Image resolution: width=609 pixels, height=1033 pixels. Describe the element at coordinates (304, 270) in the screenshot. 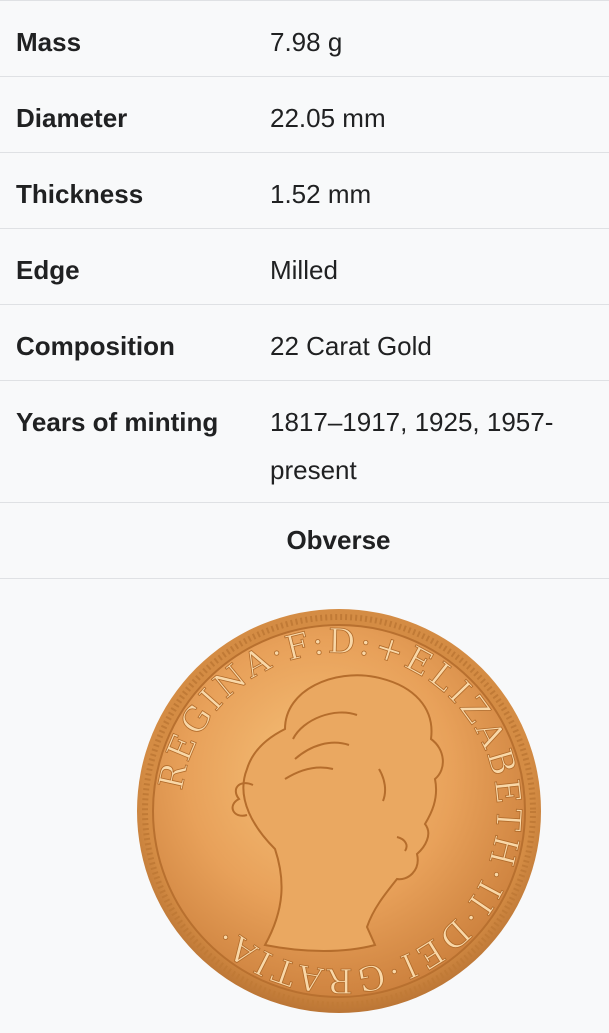

I see `row-value: Milled` at that location.